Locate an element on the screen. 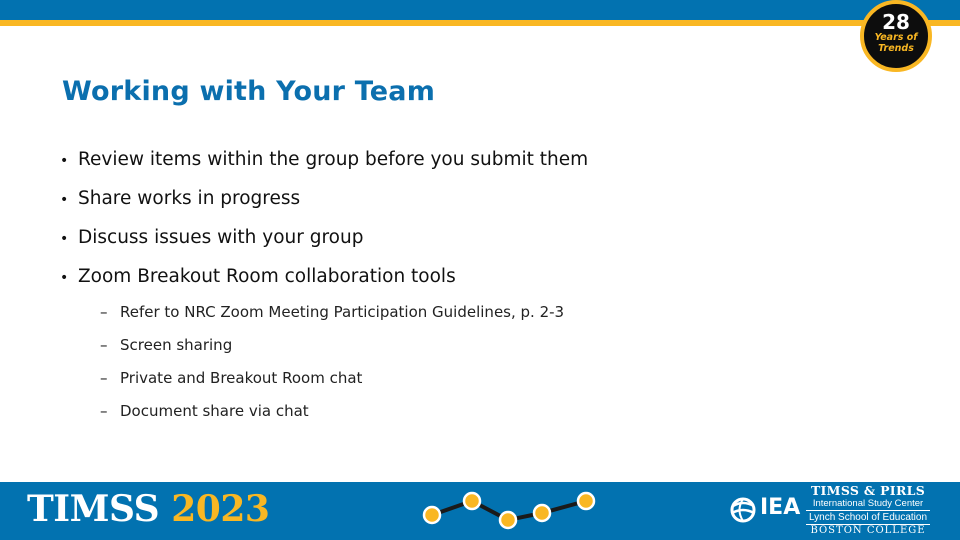 This screenshot has width=960, height=540. years-of-trends-badge: 28 Years of Trends is located at coordinates (896, 36).